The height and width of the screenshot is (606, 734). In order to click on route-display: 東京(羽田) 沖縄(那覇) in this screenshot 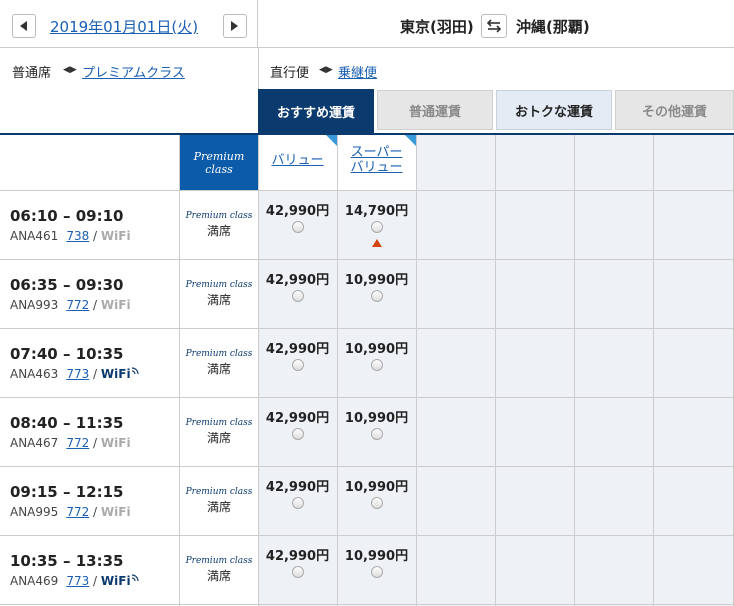, I will do `click(495, 26)`.